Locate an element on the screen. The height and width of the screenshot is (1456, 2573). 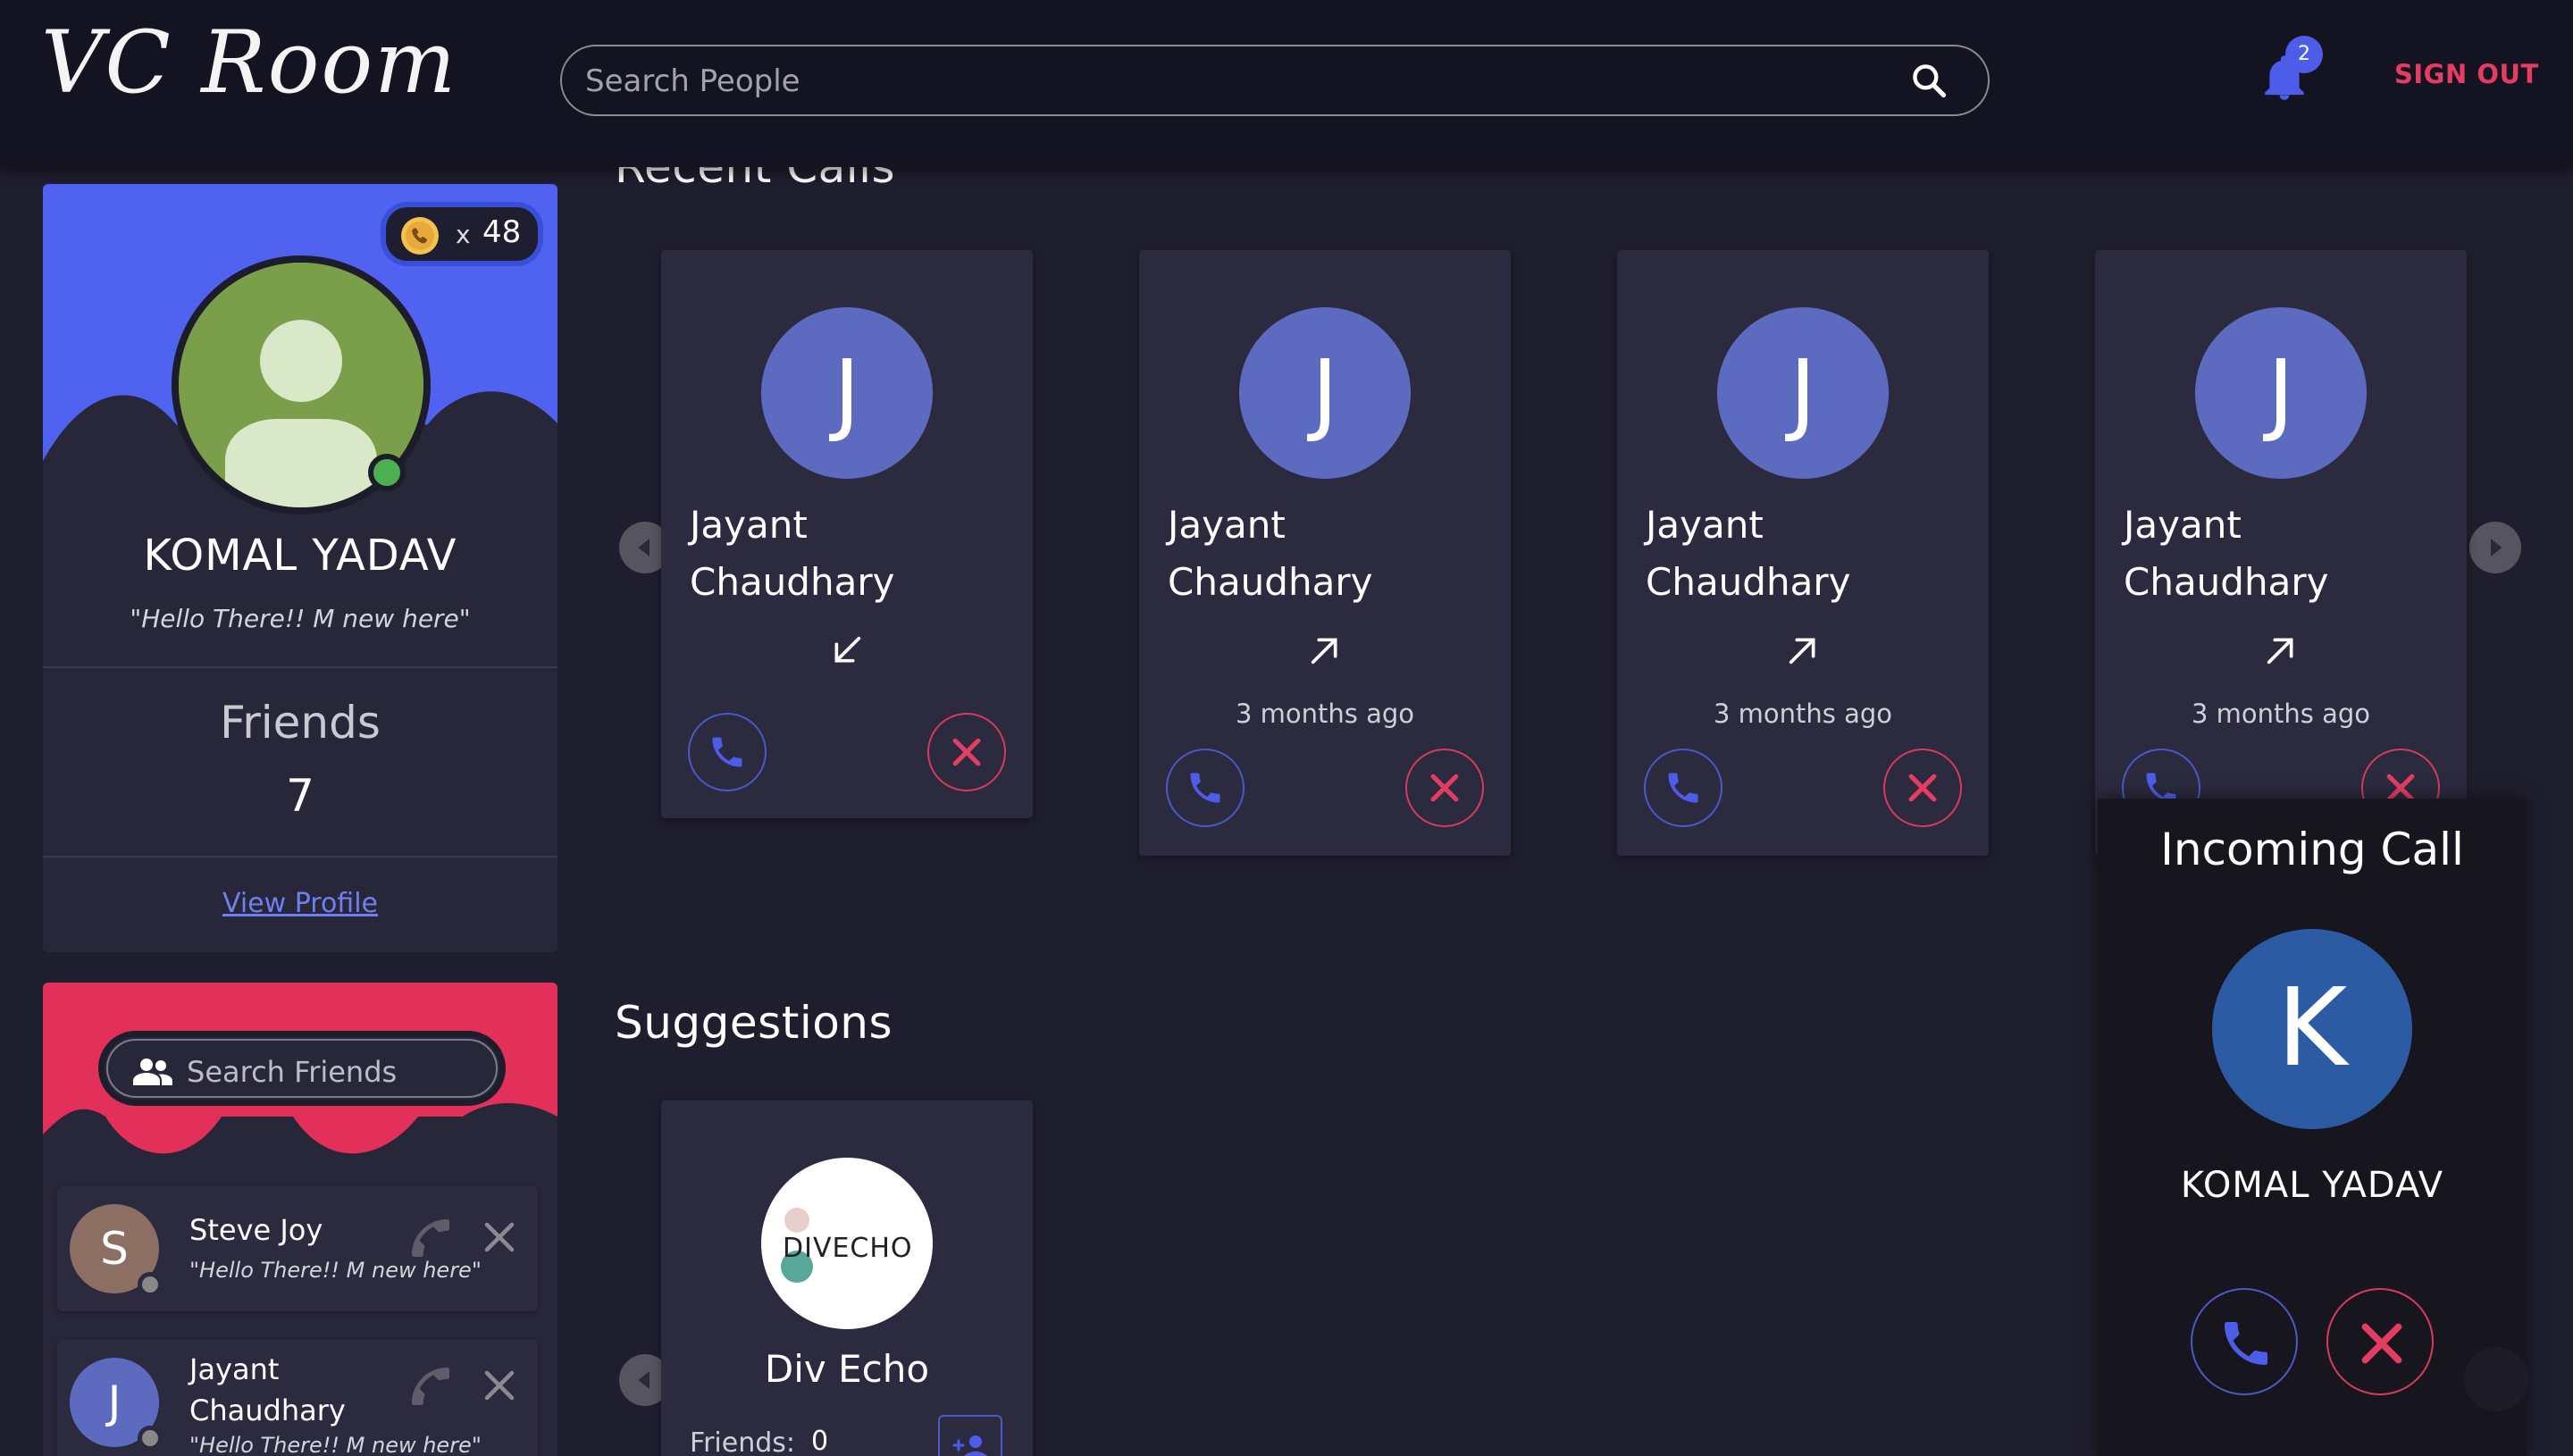
add-group-icon is located at coordinates (969, 1445).